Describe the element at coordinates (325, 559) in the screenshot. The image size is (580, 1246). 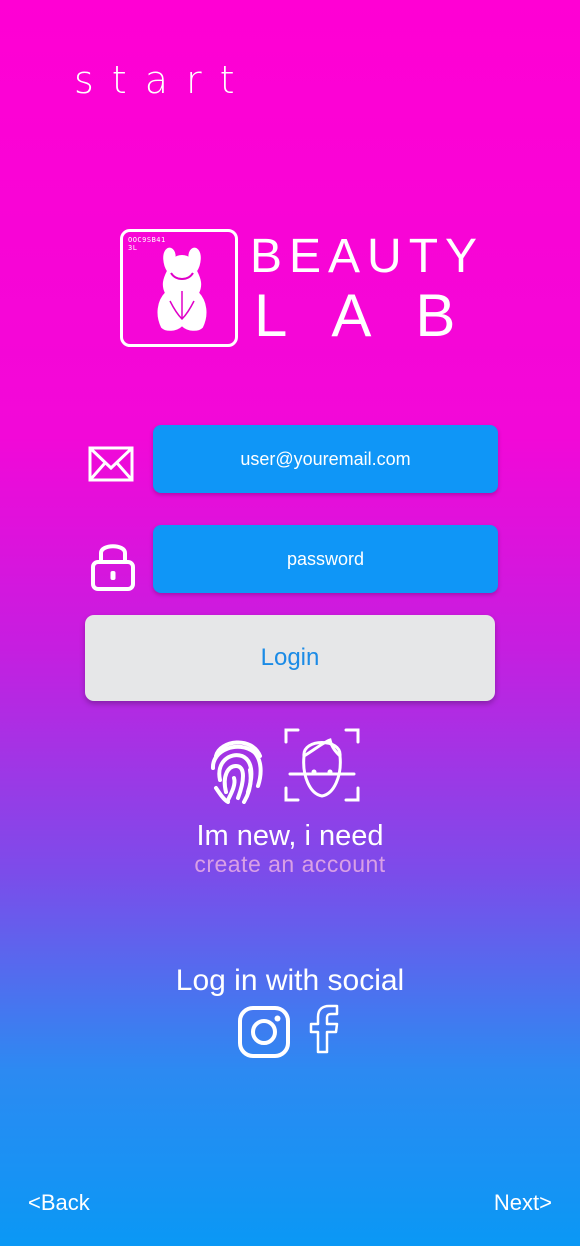
I see `password-field` at that location.